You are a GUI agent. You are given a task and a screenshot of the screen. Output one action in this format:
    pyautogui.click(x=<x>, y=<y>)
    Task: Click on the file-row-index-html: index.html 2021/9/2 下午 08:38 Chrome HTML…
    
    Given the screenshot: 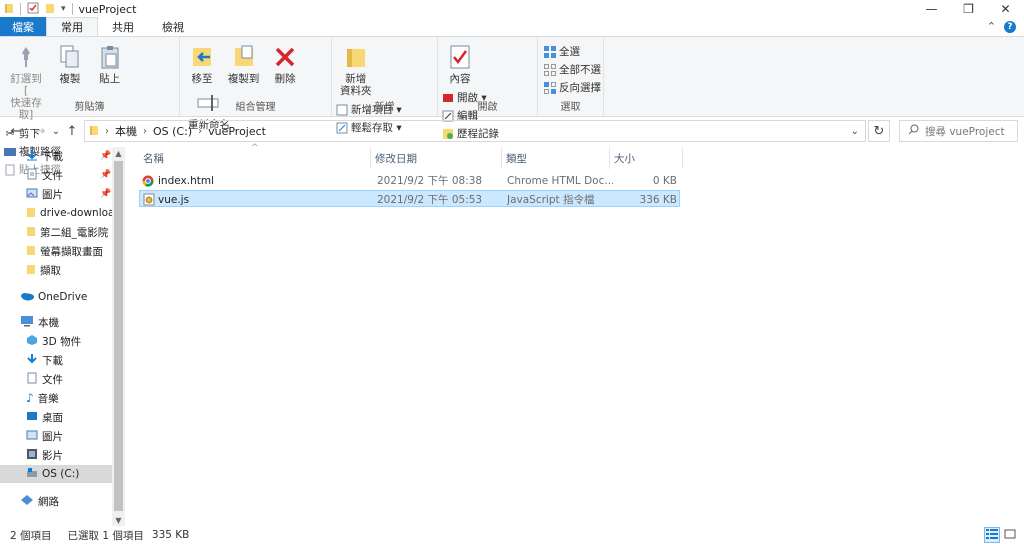 What is the action you would take?
    pyautogui.click(x=409, y=180)
    